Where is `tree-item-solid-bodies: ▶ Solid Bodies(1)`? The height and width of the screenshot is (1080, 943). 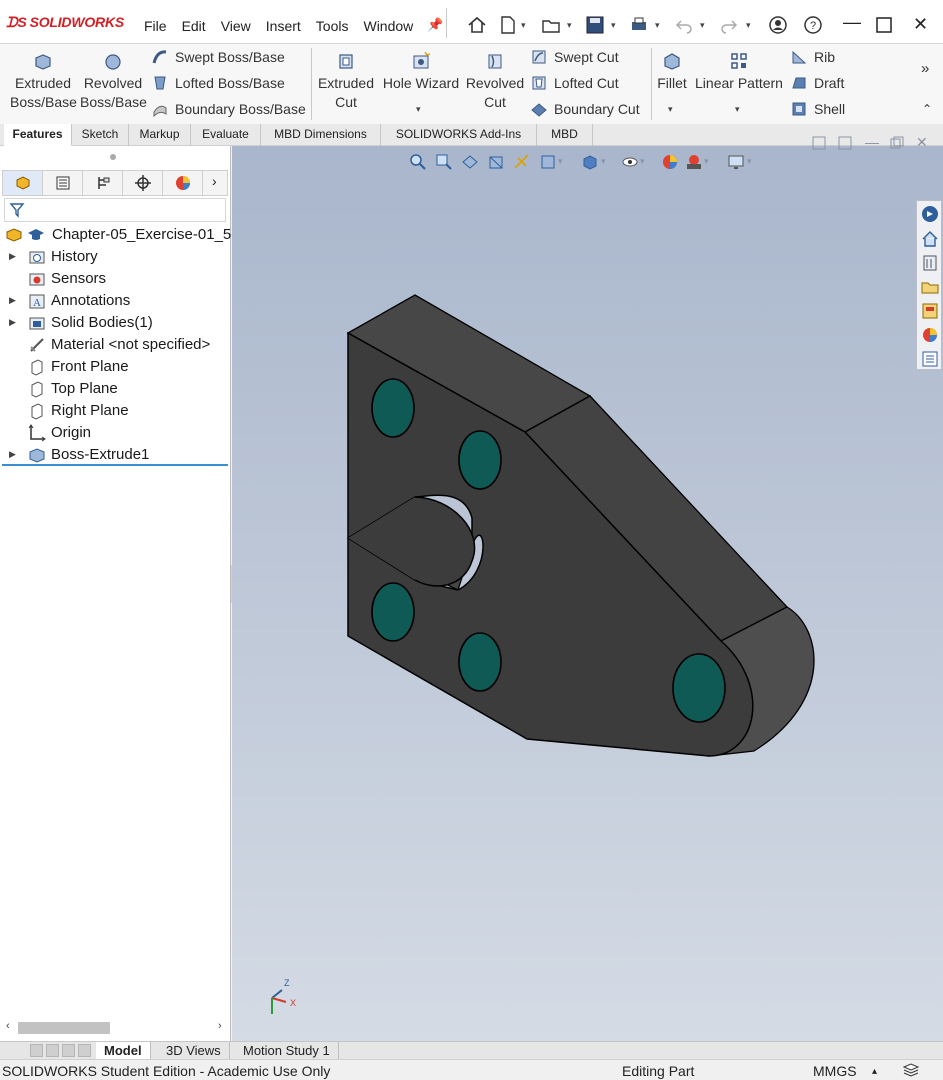
tree-item-solid-bodies: ▶ Solid Bodies(1) is located at coordinates (115, 323).